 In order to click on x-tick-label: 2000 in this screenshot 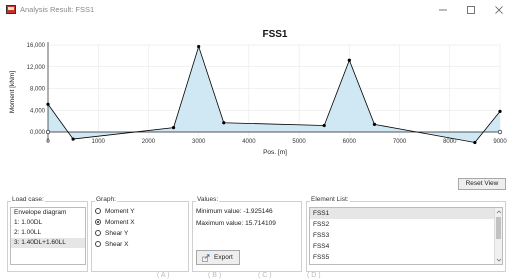, I will do `click(149, 142)`.